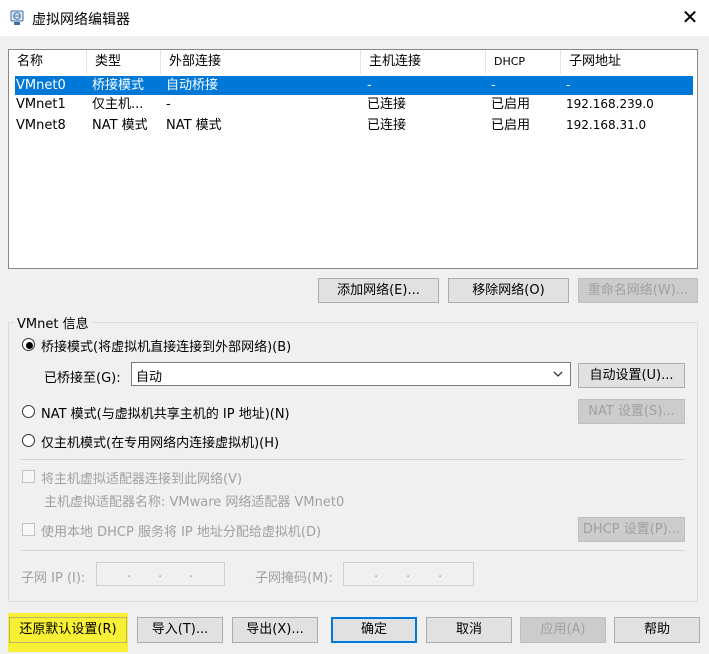 The height and width of the screenshot is (654, 709). Describe the element at coordinates (294, 578) in the screenshot. I see `subnet-mask-label: 子网掩码(M):` at that location.